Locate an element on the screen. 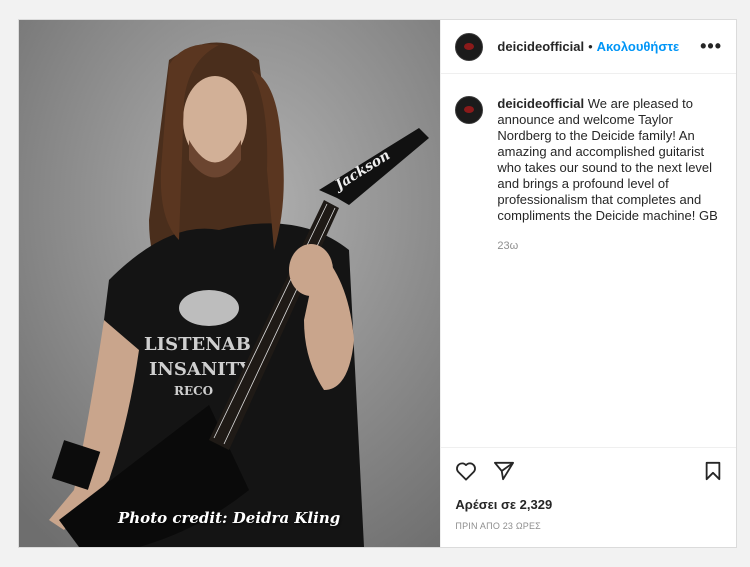  shirt-text-line-2: INSANITY is located at coordinates (201, 369).